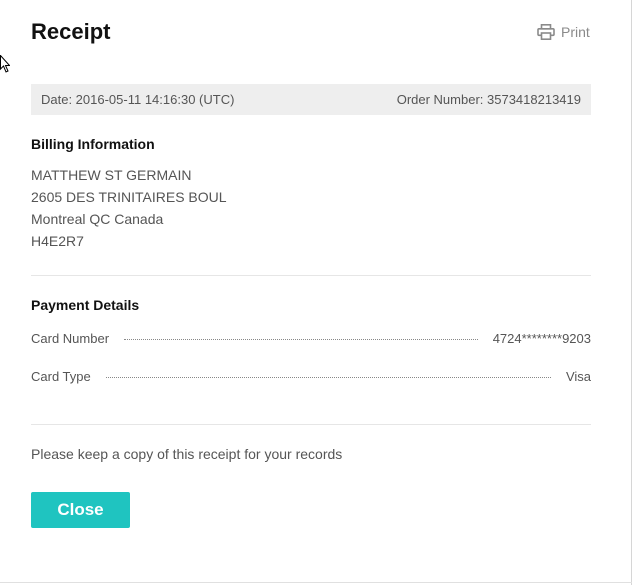  I want to click on billing-street: 2605 DES TRINITAIRES BOUL, so click(129, 197).